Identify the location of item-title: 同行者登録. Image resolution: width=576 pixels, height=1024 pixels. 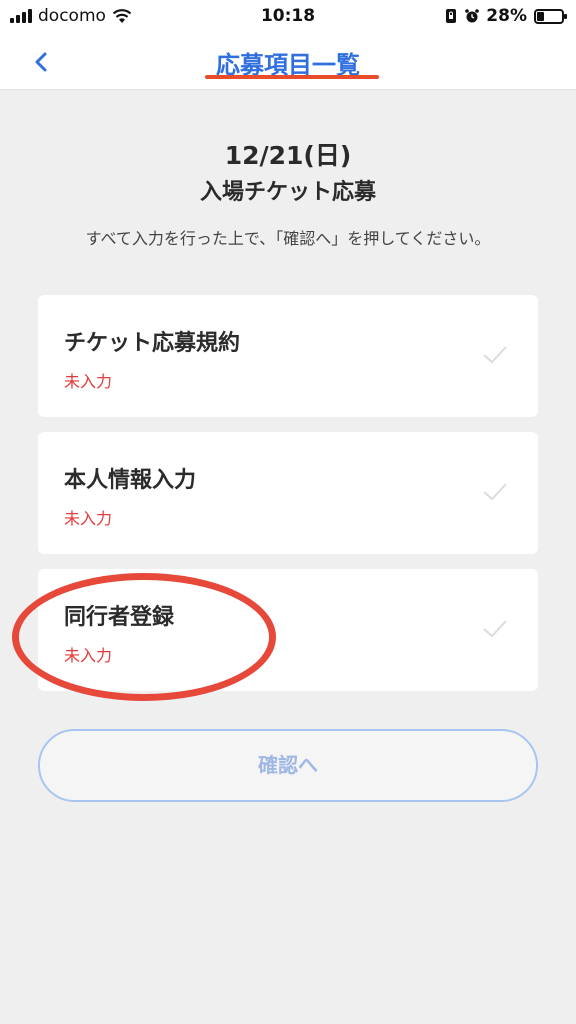
(119, 617).